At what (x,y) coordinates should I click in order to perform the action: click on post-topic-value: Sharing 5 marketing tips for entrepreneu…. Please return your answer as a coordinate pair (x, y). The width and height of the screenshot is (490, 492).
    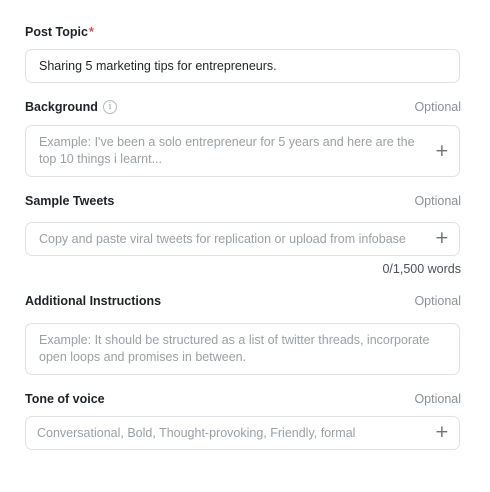
    Looking at the image, I should click on (158, 66).